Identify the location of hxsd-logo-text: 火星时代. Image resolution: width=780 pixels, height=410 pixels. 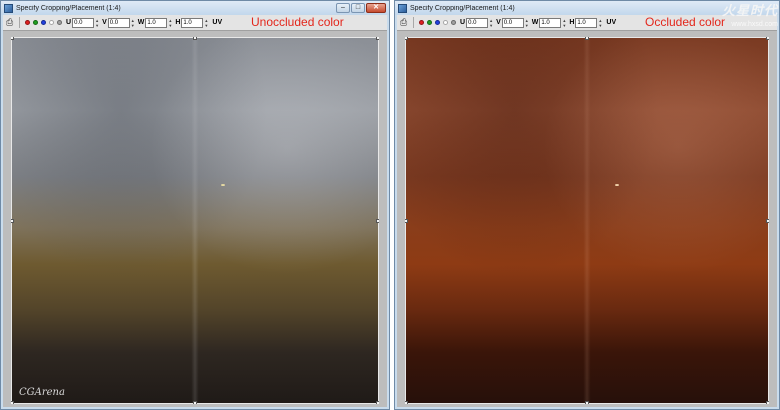
(749, 11).